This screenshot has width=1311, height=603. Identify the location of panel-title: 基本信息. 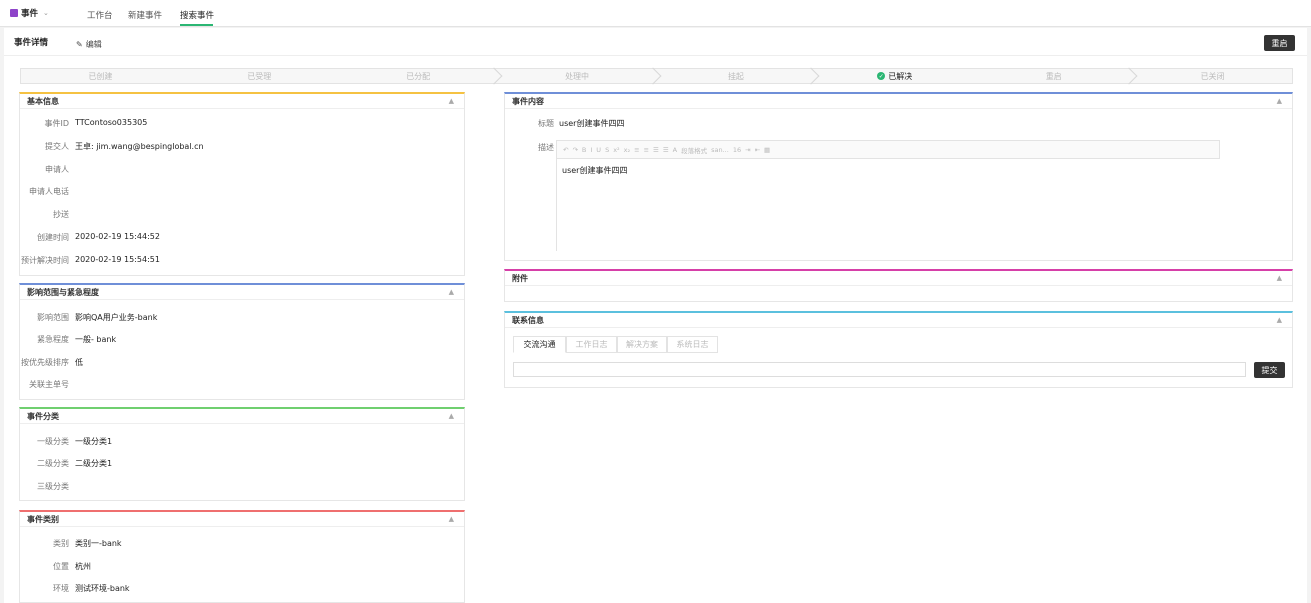
(43, 101).